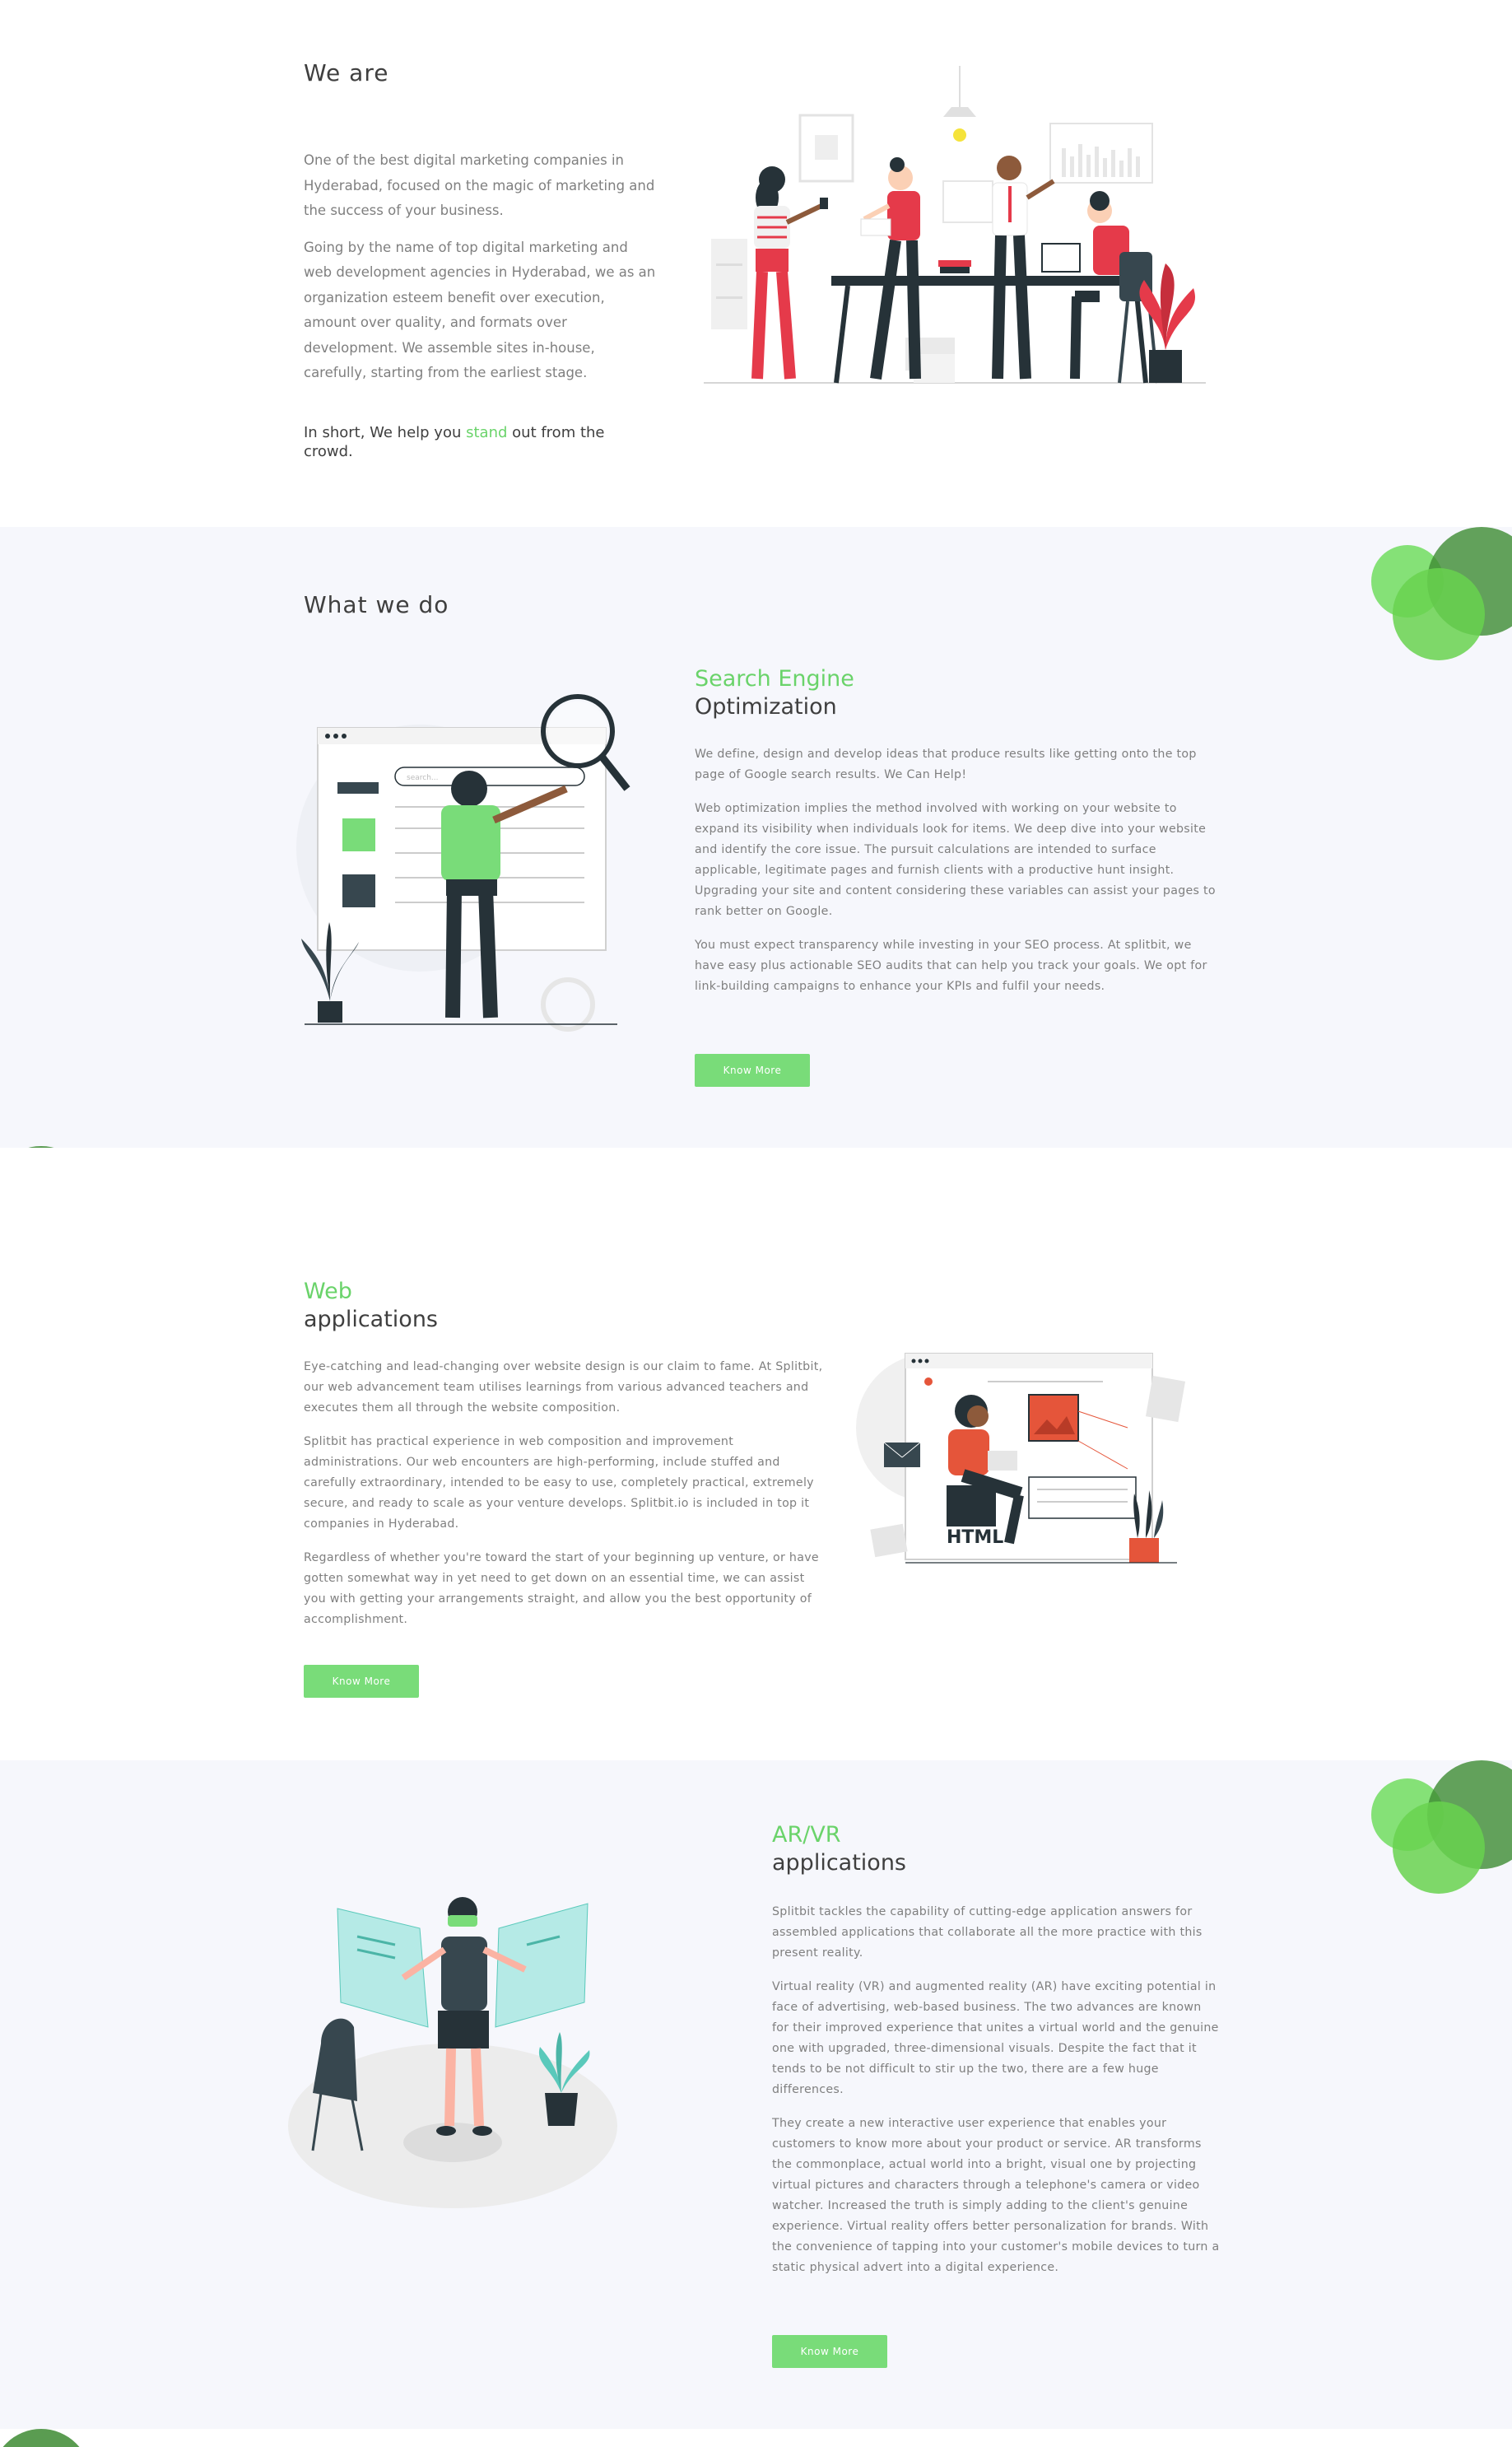 The height and width of the screenshot is (2447, 1512). What do you see at coordinates (806, 1835) in the screenshot?
I see `arvr-title-green: AR/VR` at bounding box center [806, 1835].